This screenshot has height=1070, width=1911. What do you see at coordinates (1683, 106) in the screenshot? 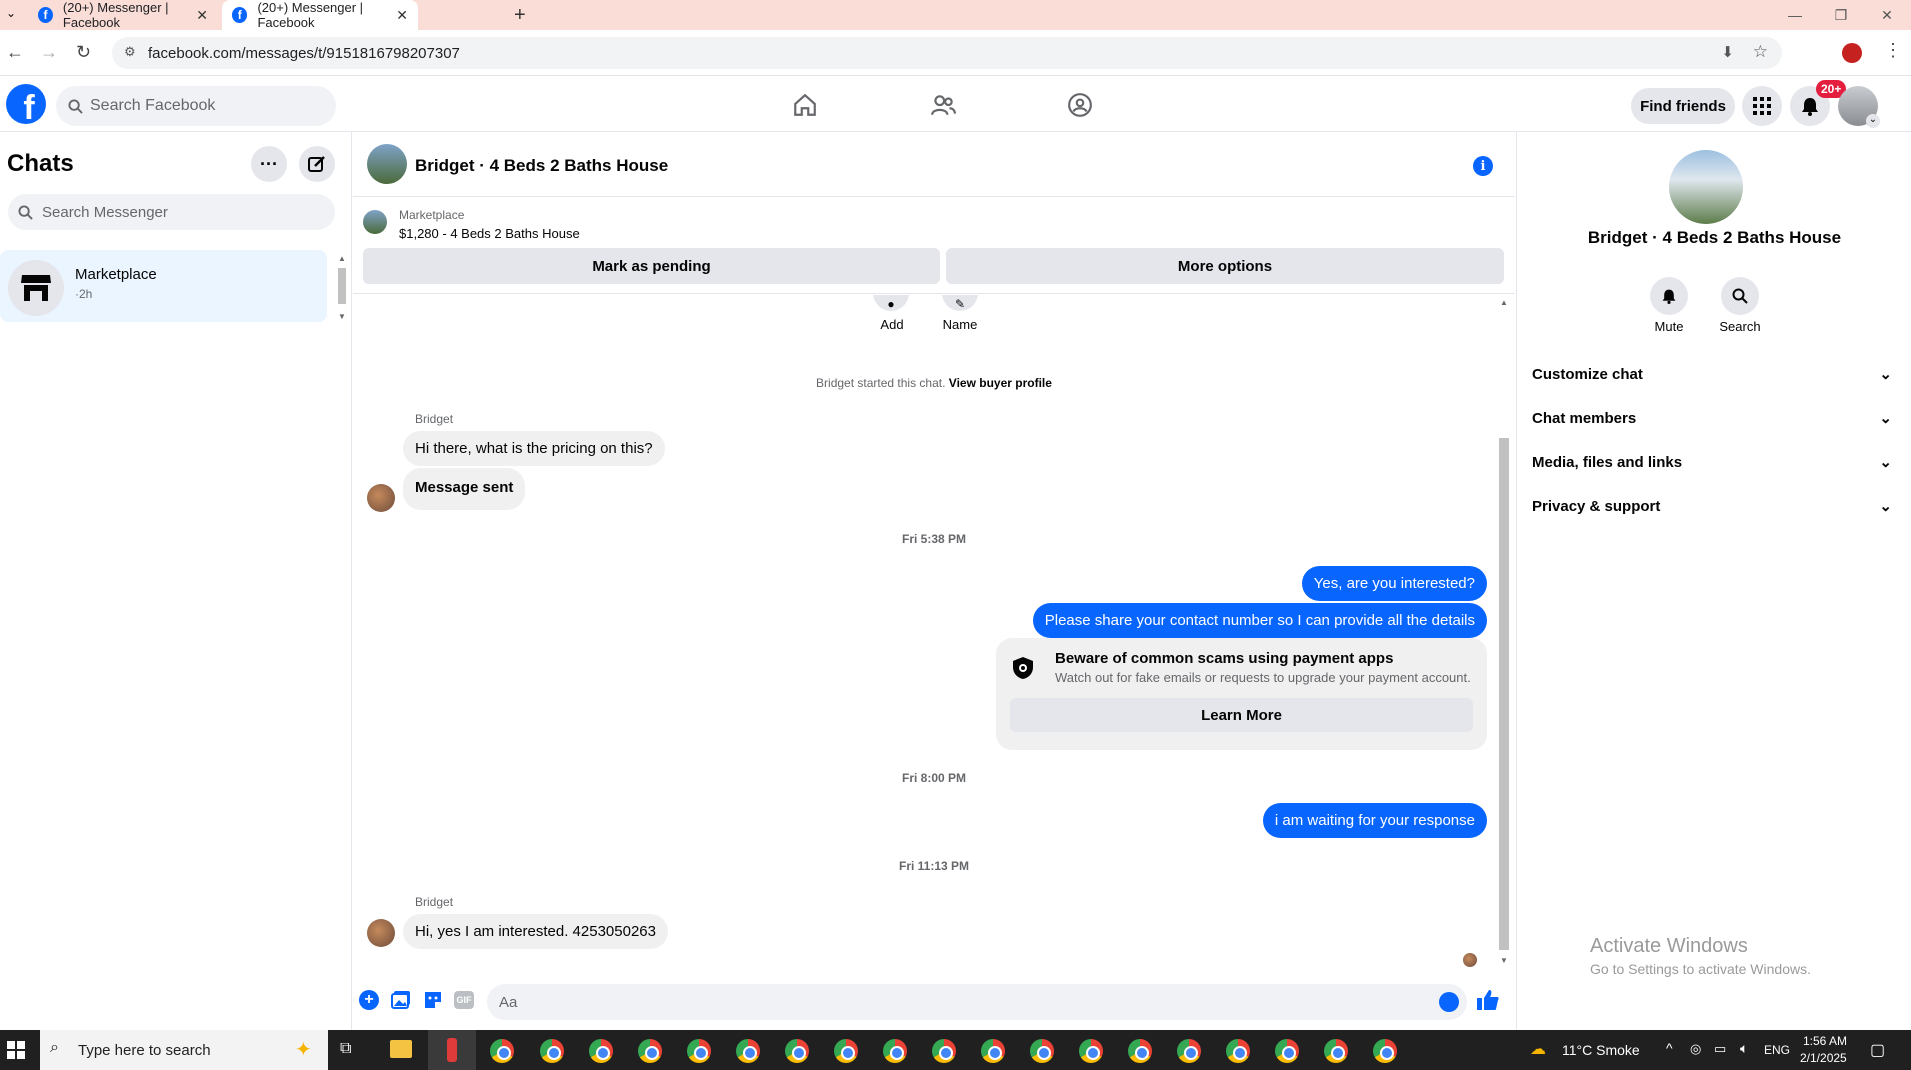
I see `find-friends-button: Find friends` at bounding box center [1683, 106].